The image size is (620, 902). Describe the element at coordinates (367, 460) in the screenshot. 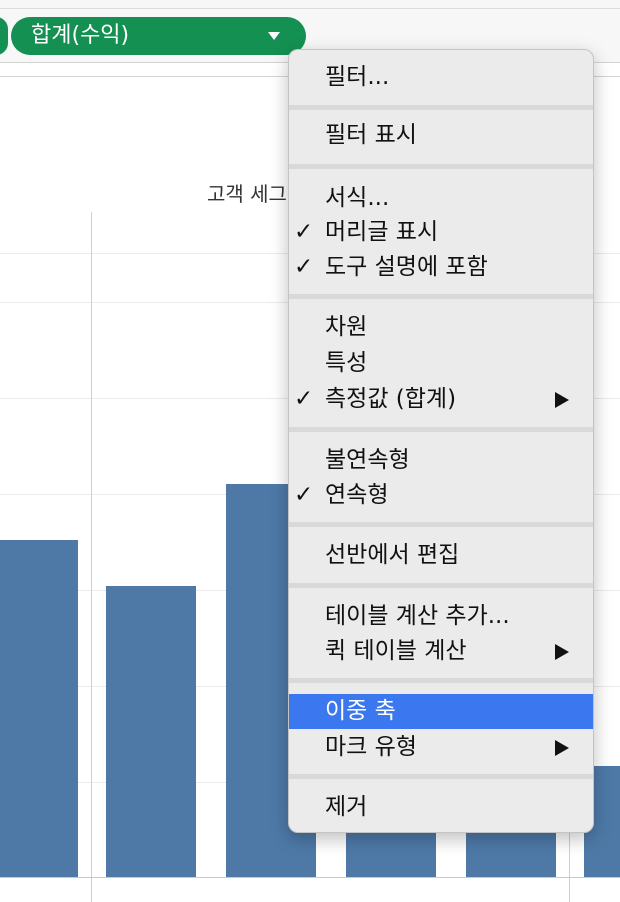

I see `menu-item-label: 불연속형` at that location.